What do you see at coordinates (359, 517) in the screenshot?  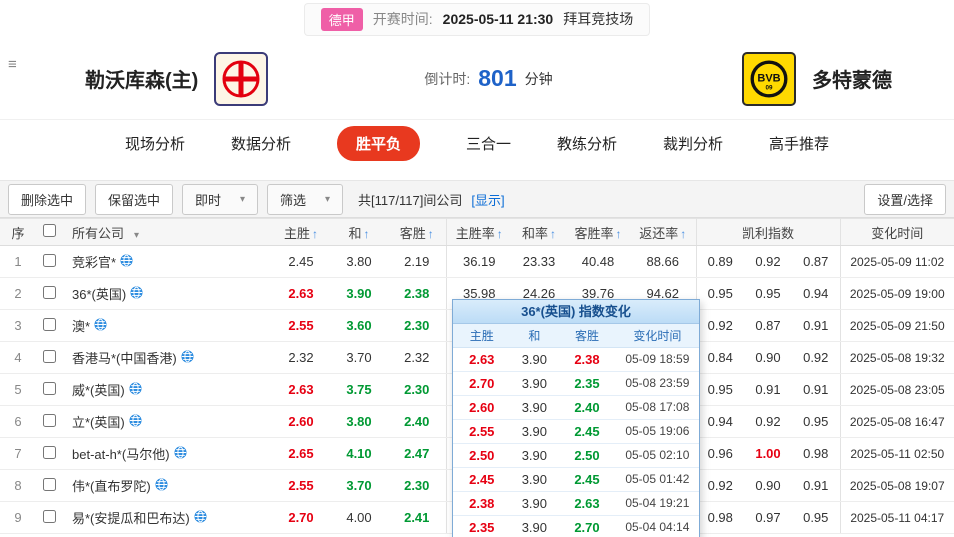 I see `odds-cell: 4.00` at bounding box center [359, 517].